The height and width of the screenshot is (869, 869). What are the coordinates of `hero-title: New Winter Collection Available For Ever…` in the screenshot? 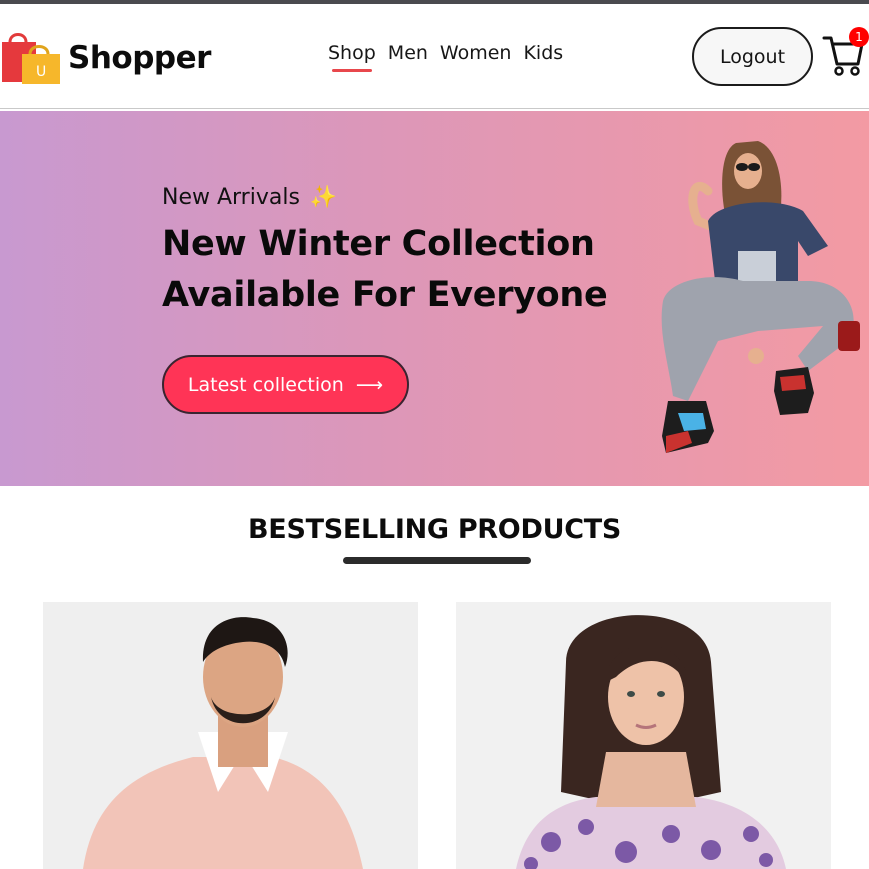 It's located at (402, 270).